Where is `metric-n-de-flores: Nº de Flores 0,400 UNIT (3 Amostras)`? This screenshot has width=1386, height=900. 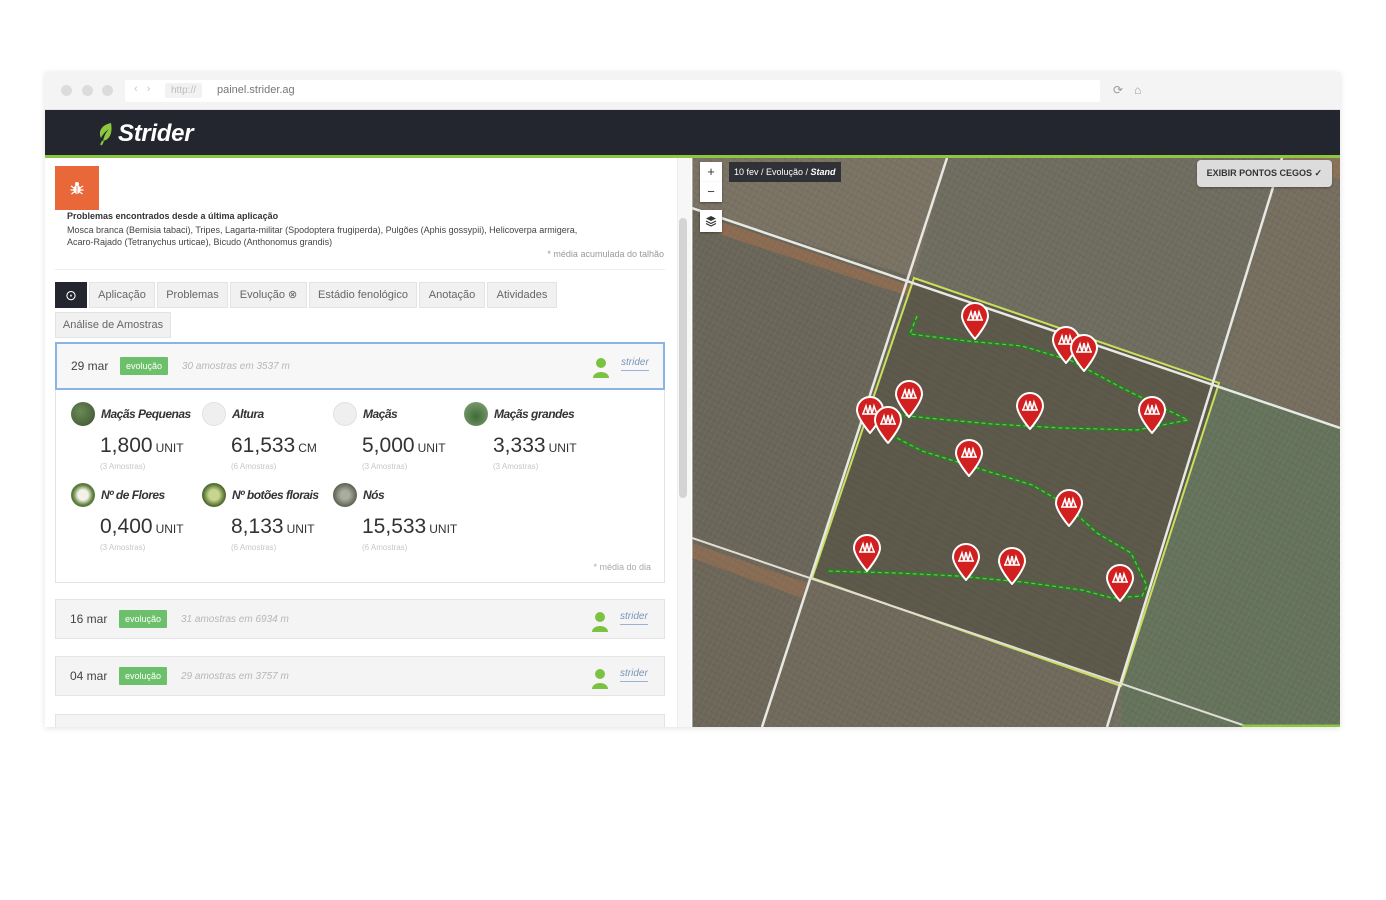
metric-n-de-flores: Nº de Flores 0,400 UNIT (3 Amostras) is located at coordinates (136, 523).